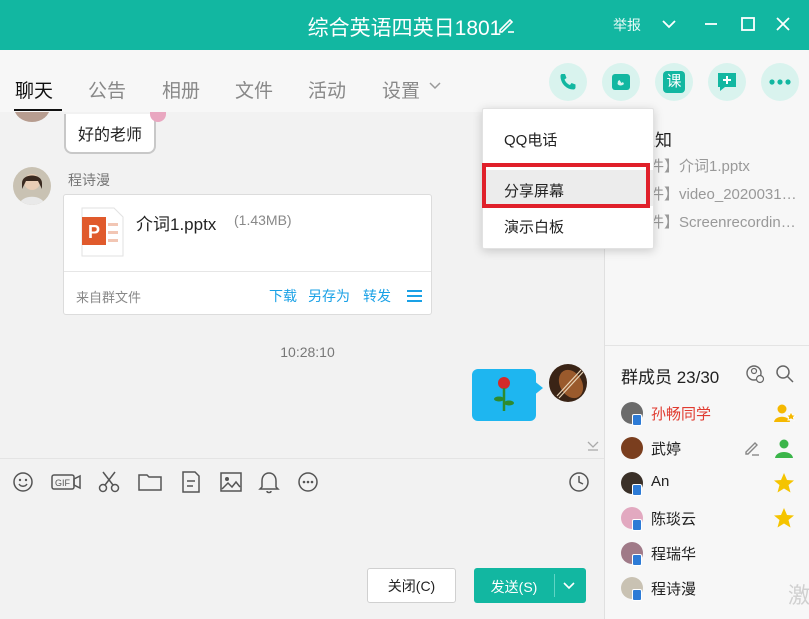 The image size is (809, 619). What do you see at coordinates (660, 481) in the screenshot?
I see `member-name: An` at bounding box center [660, 481].